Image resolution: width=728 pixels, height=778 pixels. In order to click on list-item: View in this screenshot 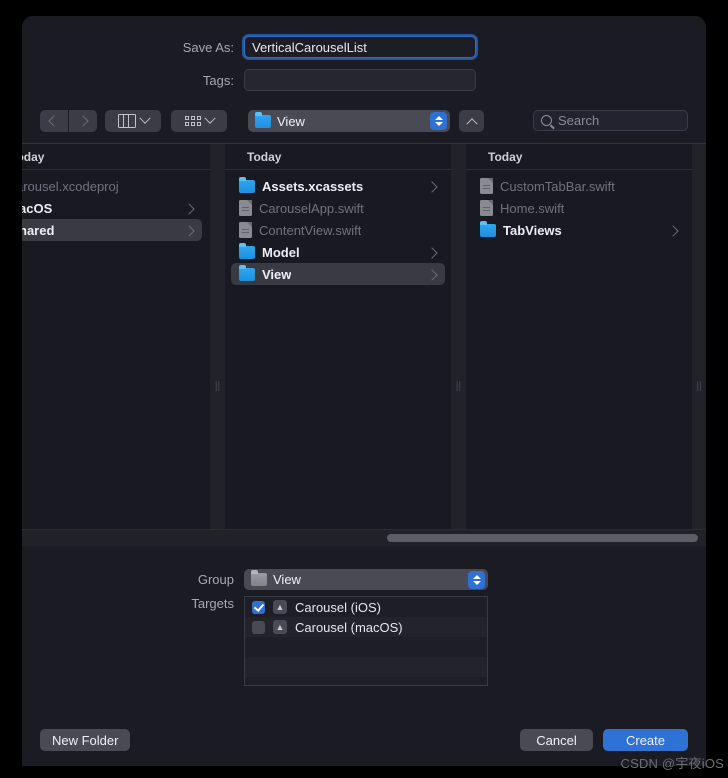, I will do `click(338, 274)`.